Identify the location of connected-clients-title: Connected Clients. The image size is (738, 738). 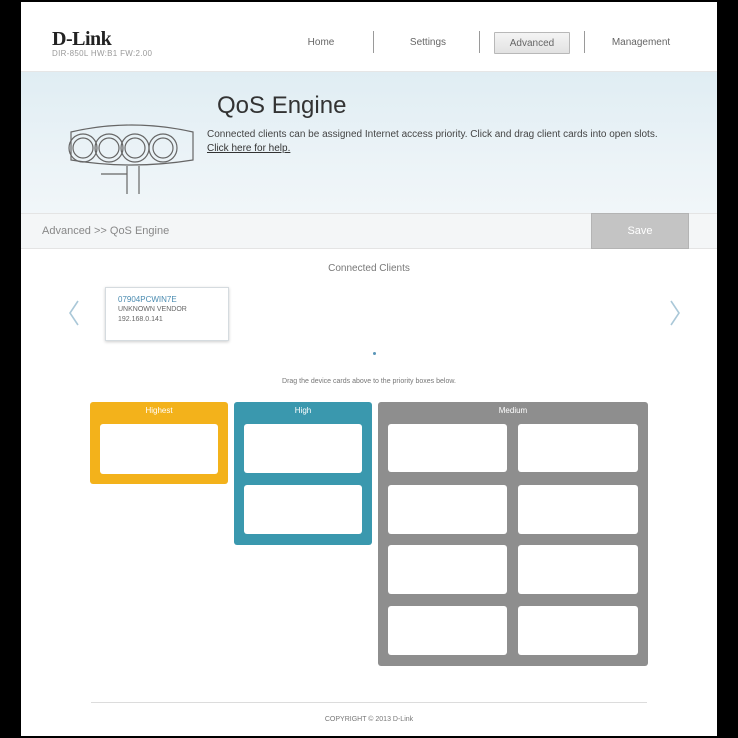
(369, 268).